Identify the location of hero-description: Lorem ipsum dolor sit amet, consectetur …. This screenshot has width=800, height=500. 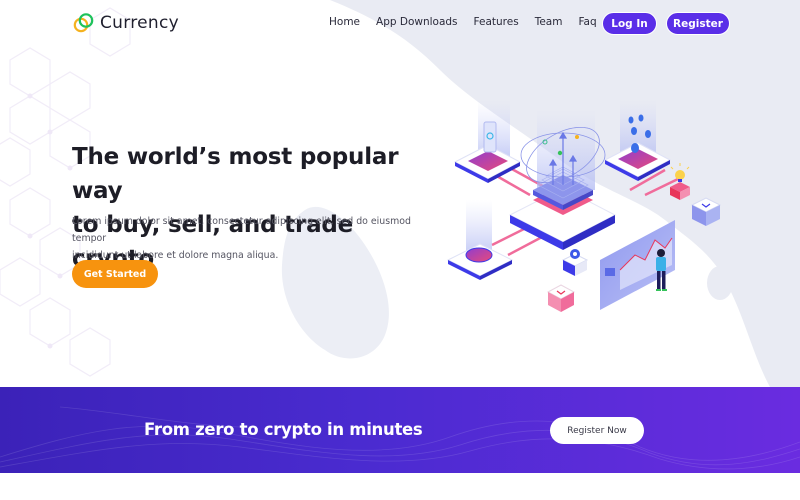
(242, 238).